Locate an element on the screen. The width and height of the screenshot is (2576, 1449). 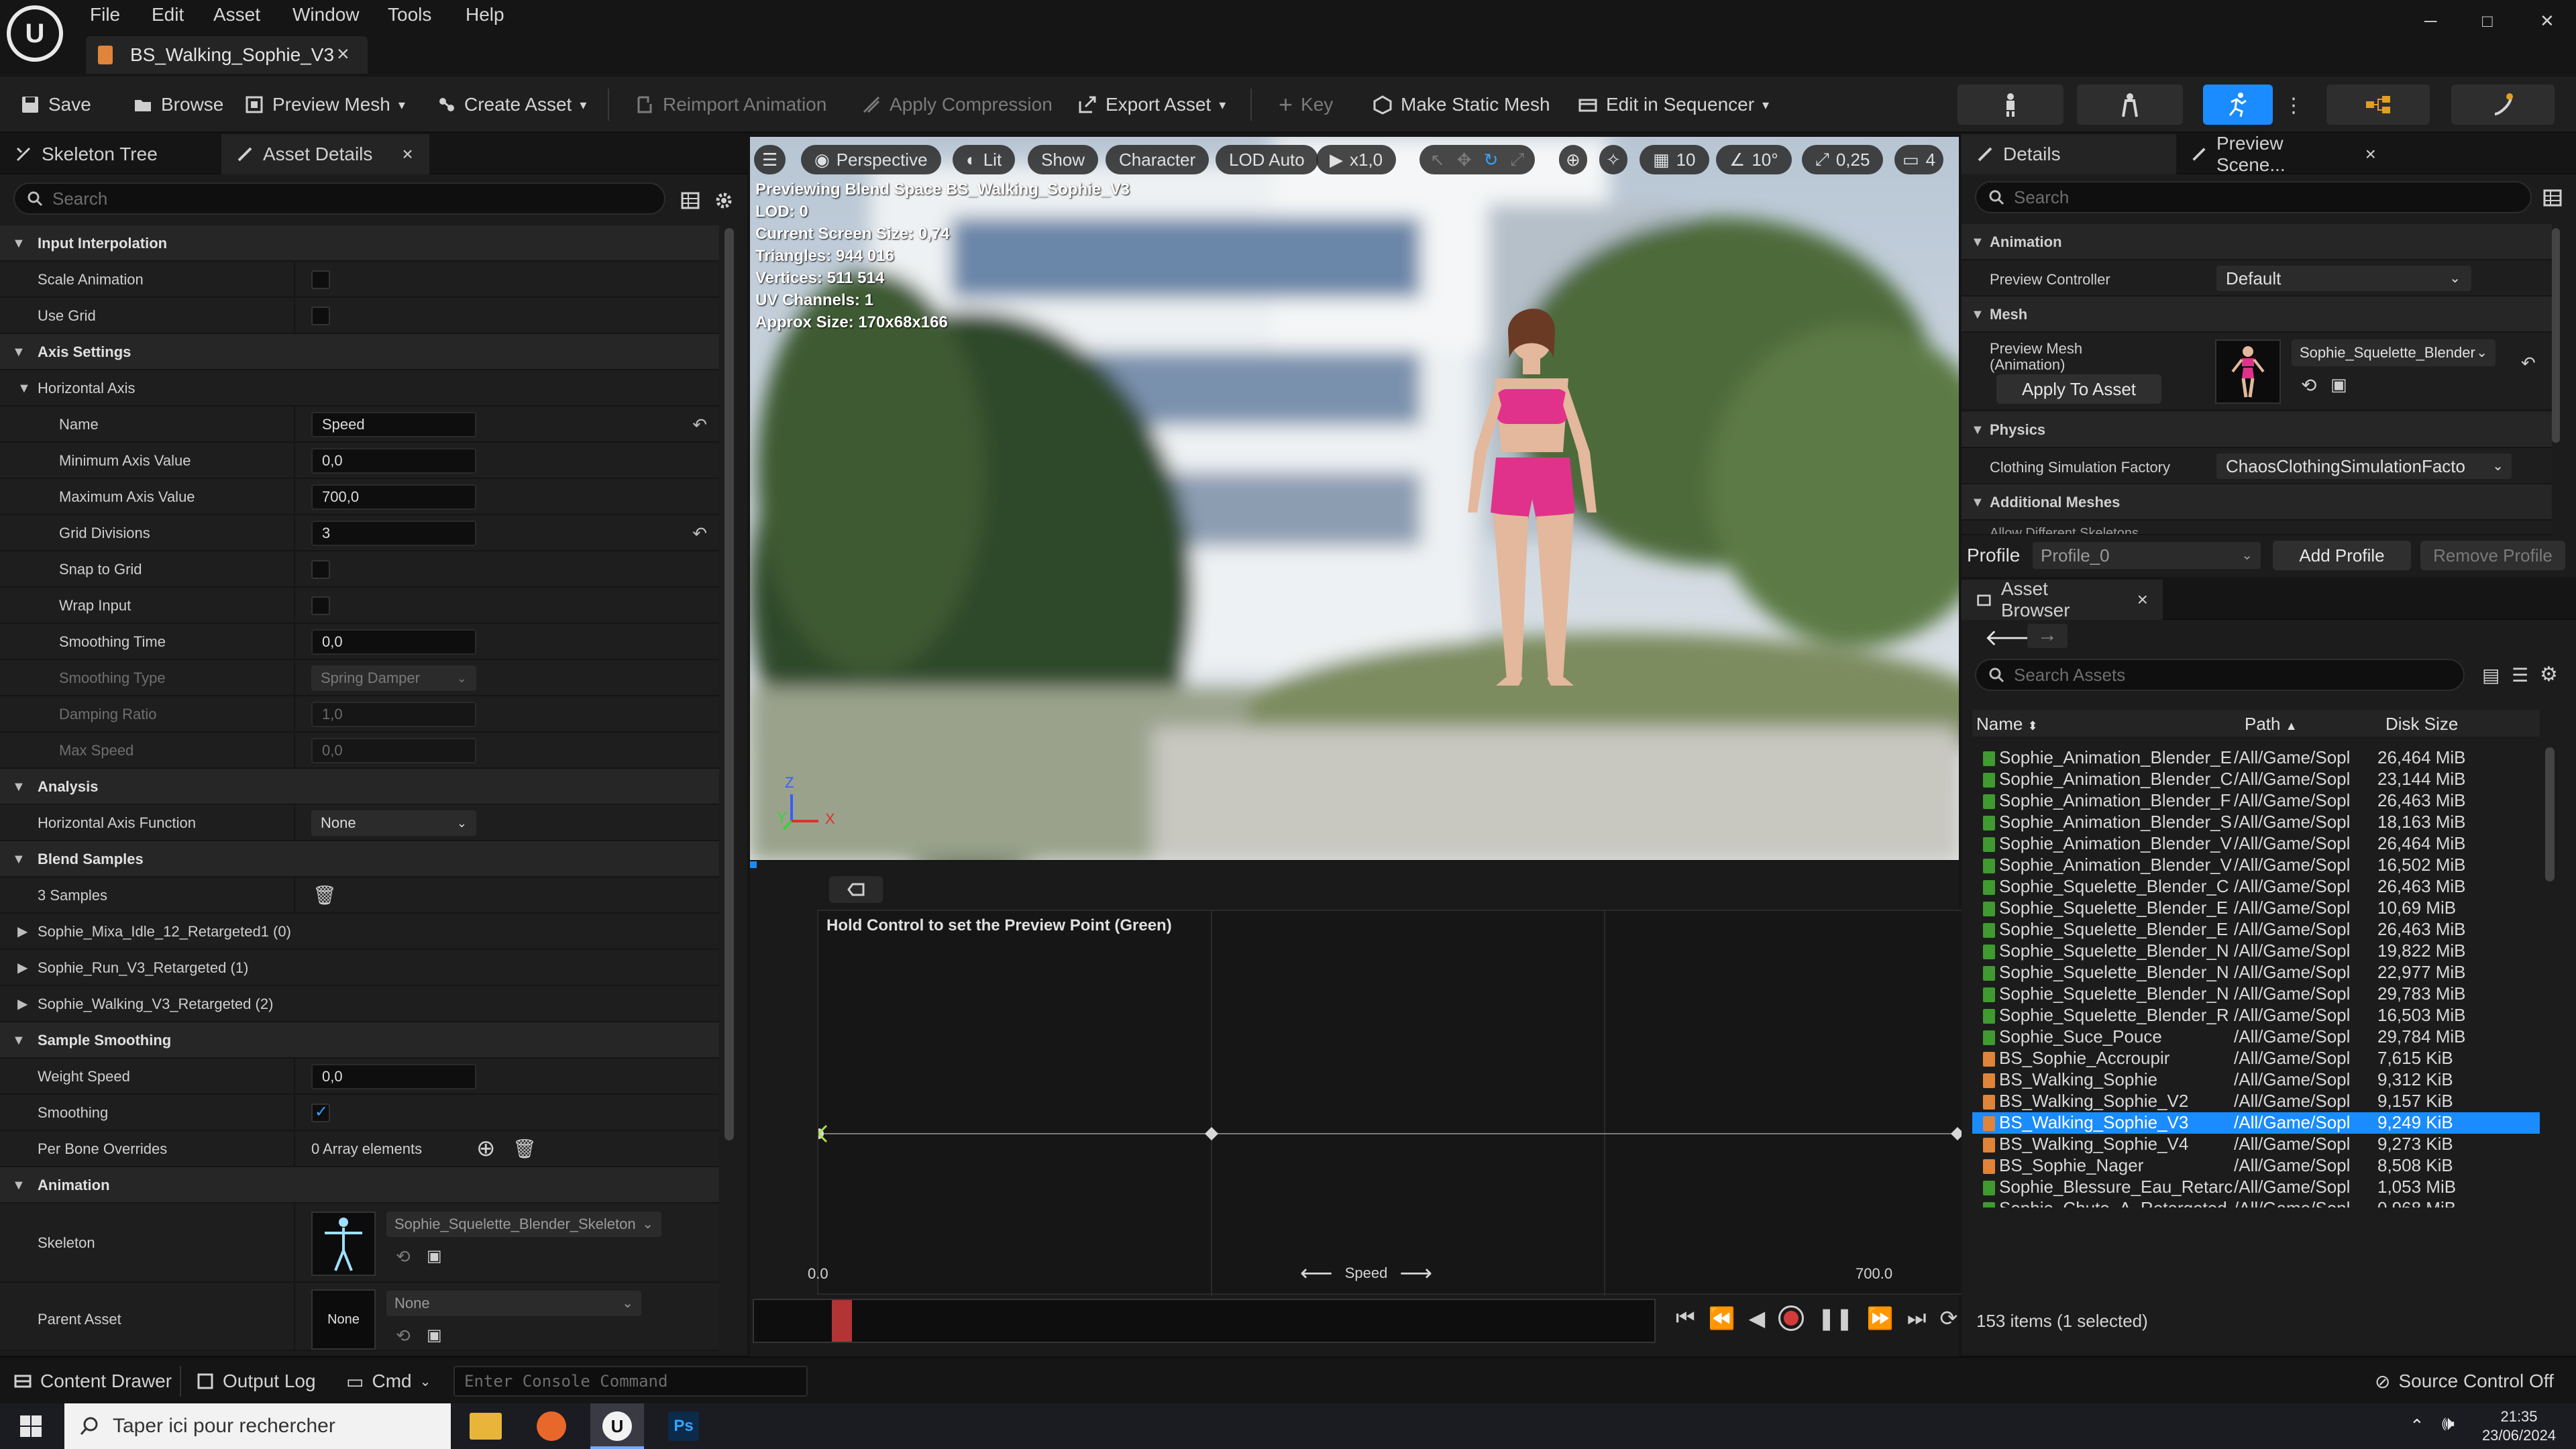
property-row: ▶ Sophie_Walking_V3_Retargeted (2) is located at coordinates (359, 1004).